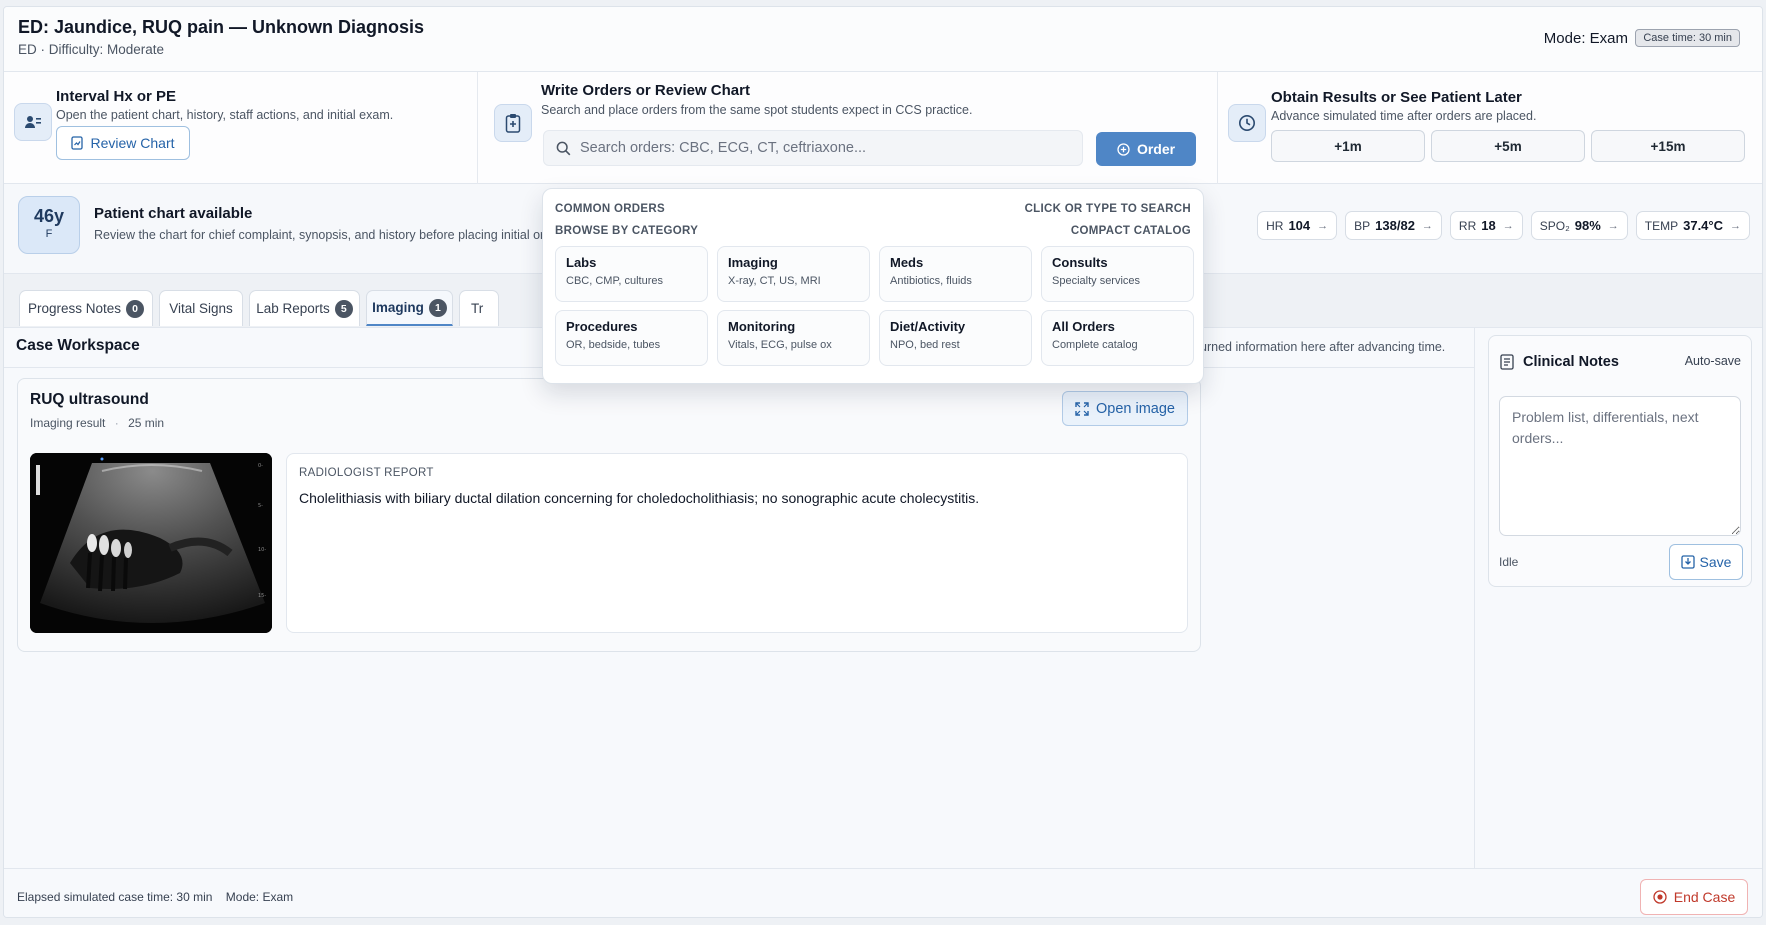 This screenshot has height=925, width=1766. What do you see at coordinates (68, 423) in the screenshot?
I see `result-type: Imaging result` at bounding box center [68, 423].